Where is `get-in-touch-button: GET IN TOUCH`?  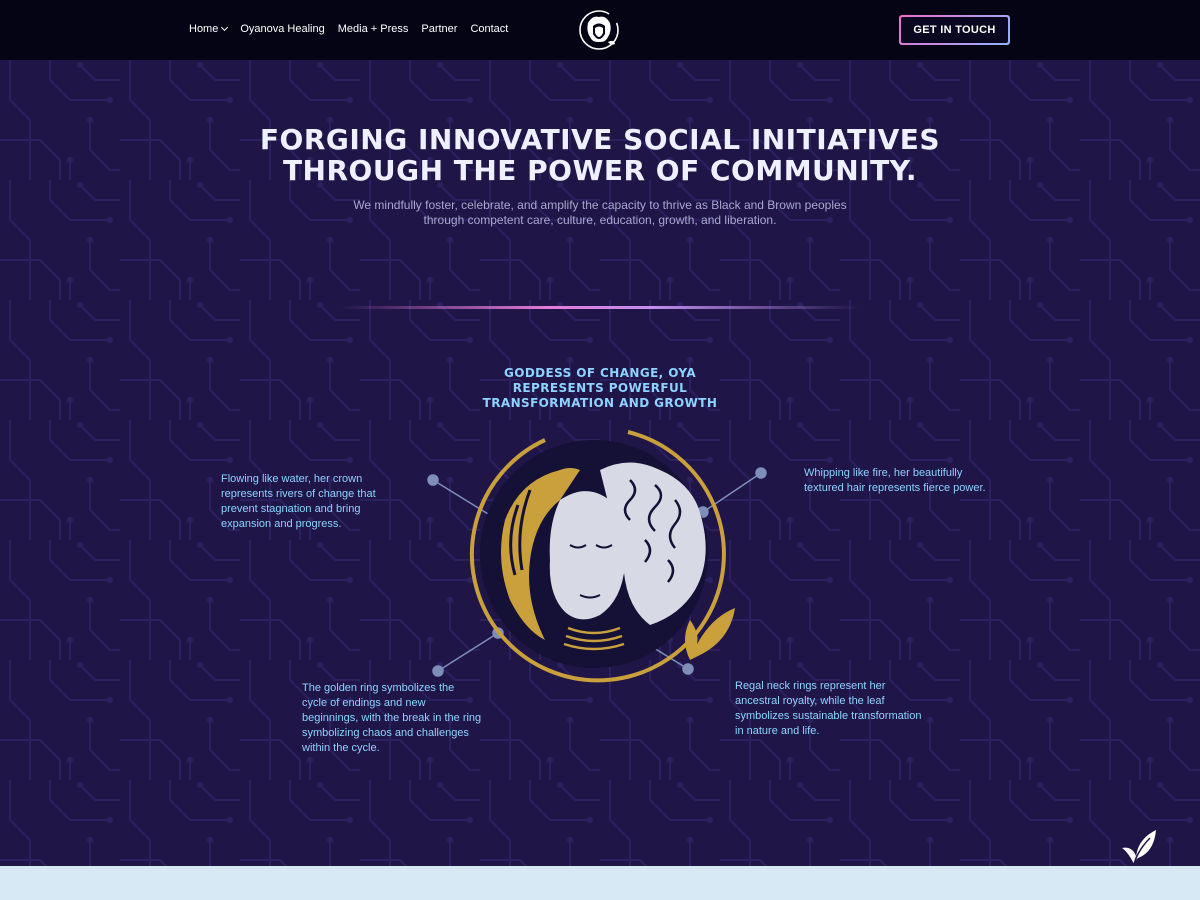 get-in-touch-button: GET IN TOUCH is located at coordinates (954, 30).